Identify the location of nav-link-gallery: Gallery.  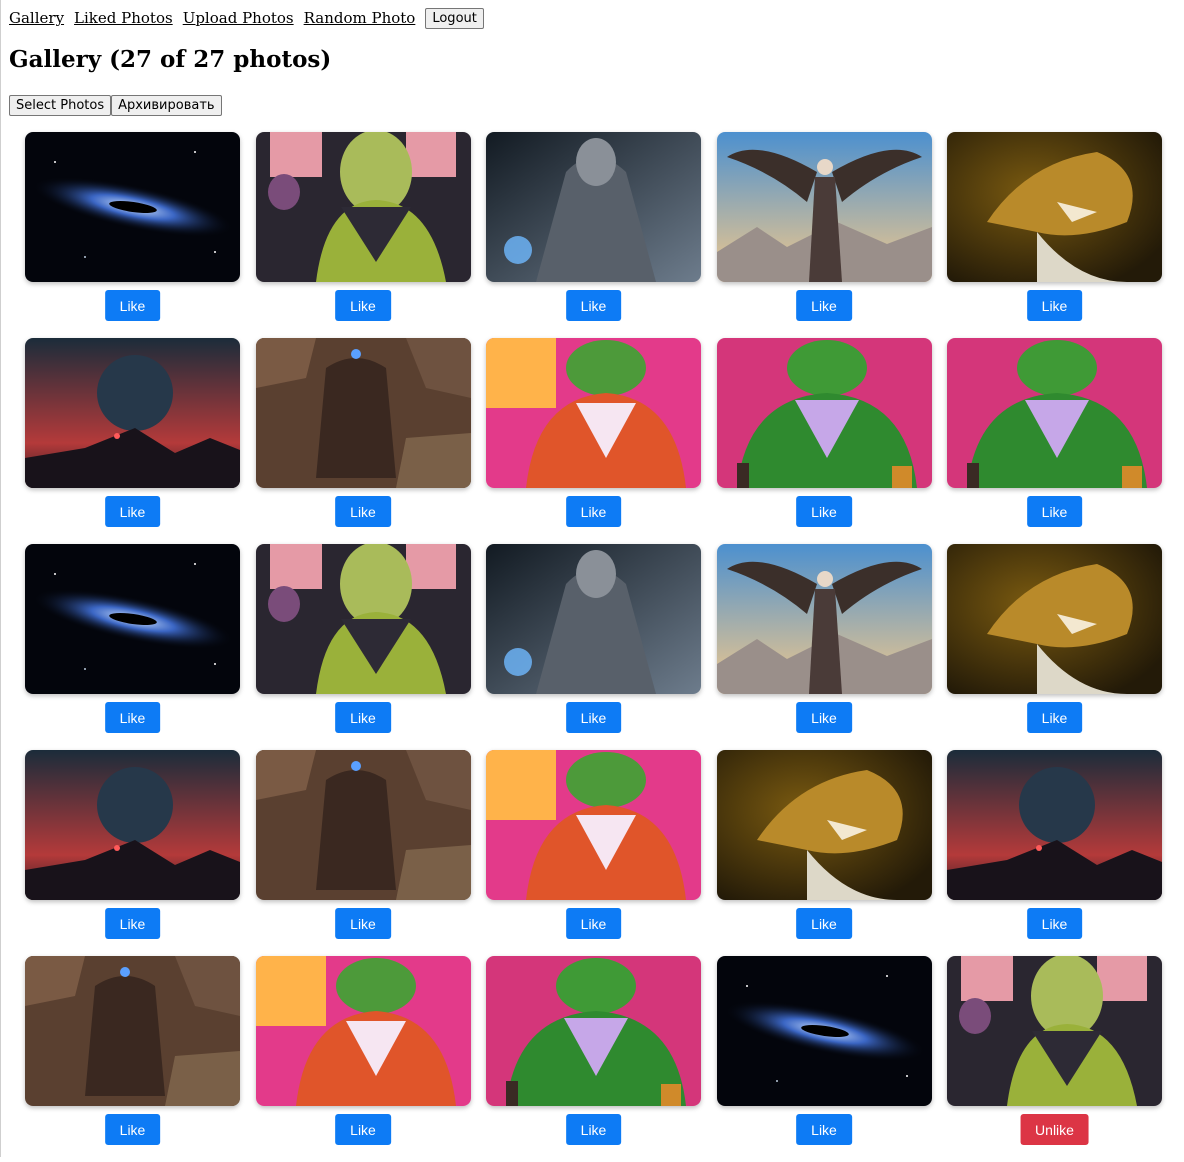
(36, 18).